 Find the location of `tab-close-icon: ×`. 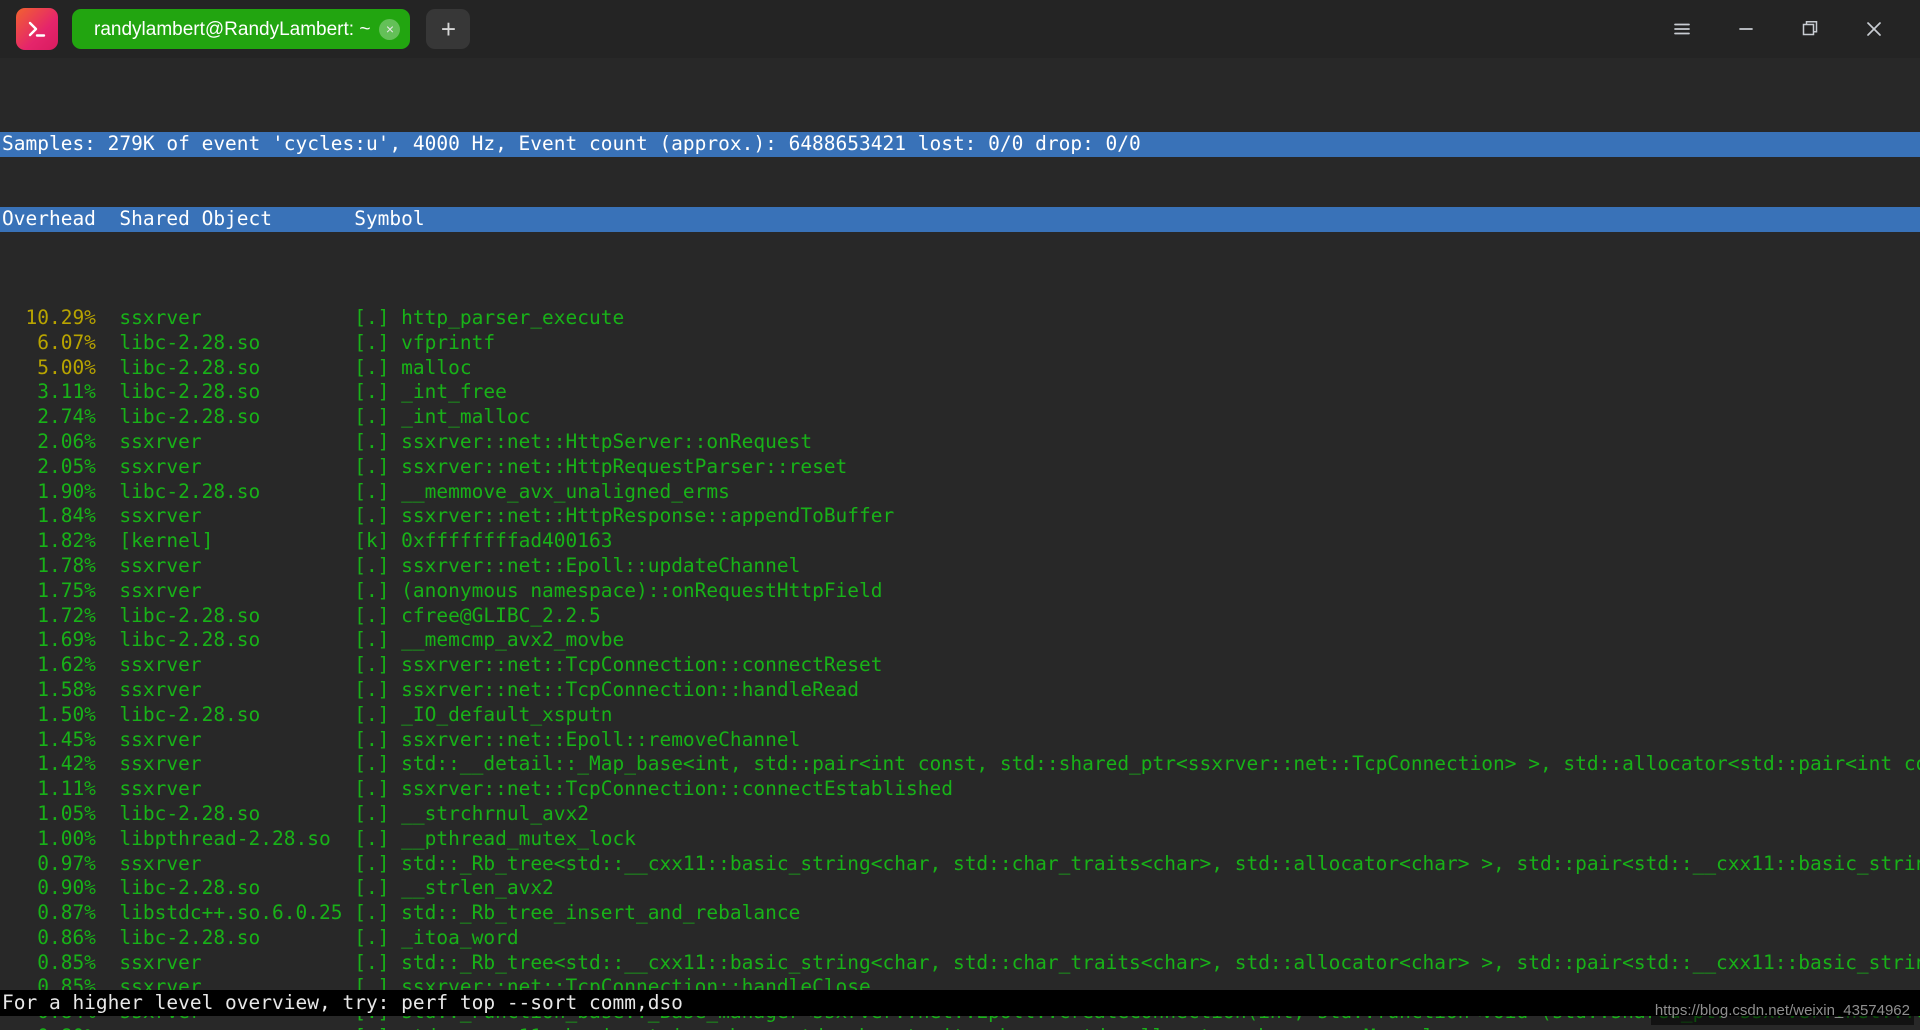

tab-close-icon: × is located at coordinates (390, 29).